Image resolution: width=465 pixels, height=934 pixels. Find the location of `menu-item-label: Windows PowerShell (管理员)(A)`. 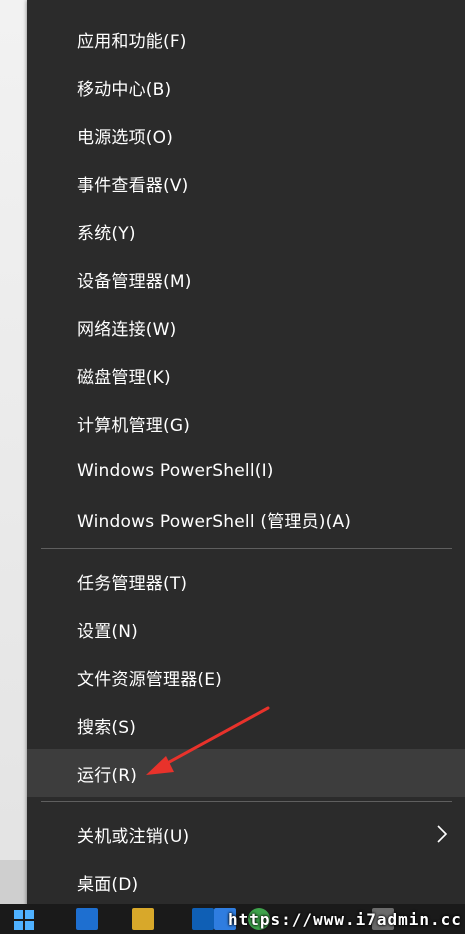

menu-item-label: Windows PowerShell (管理员)(A) is located at coordinates (214, 521).